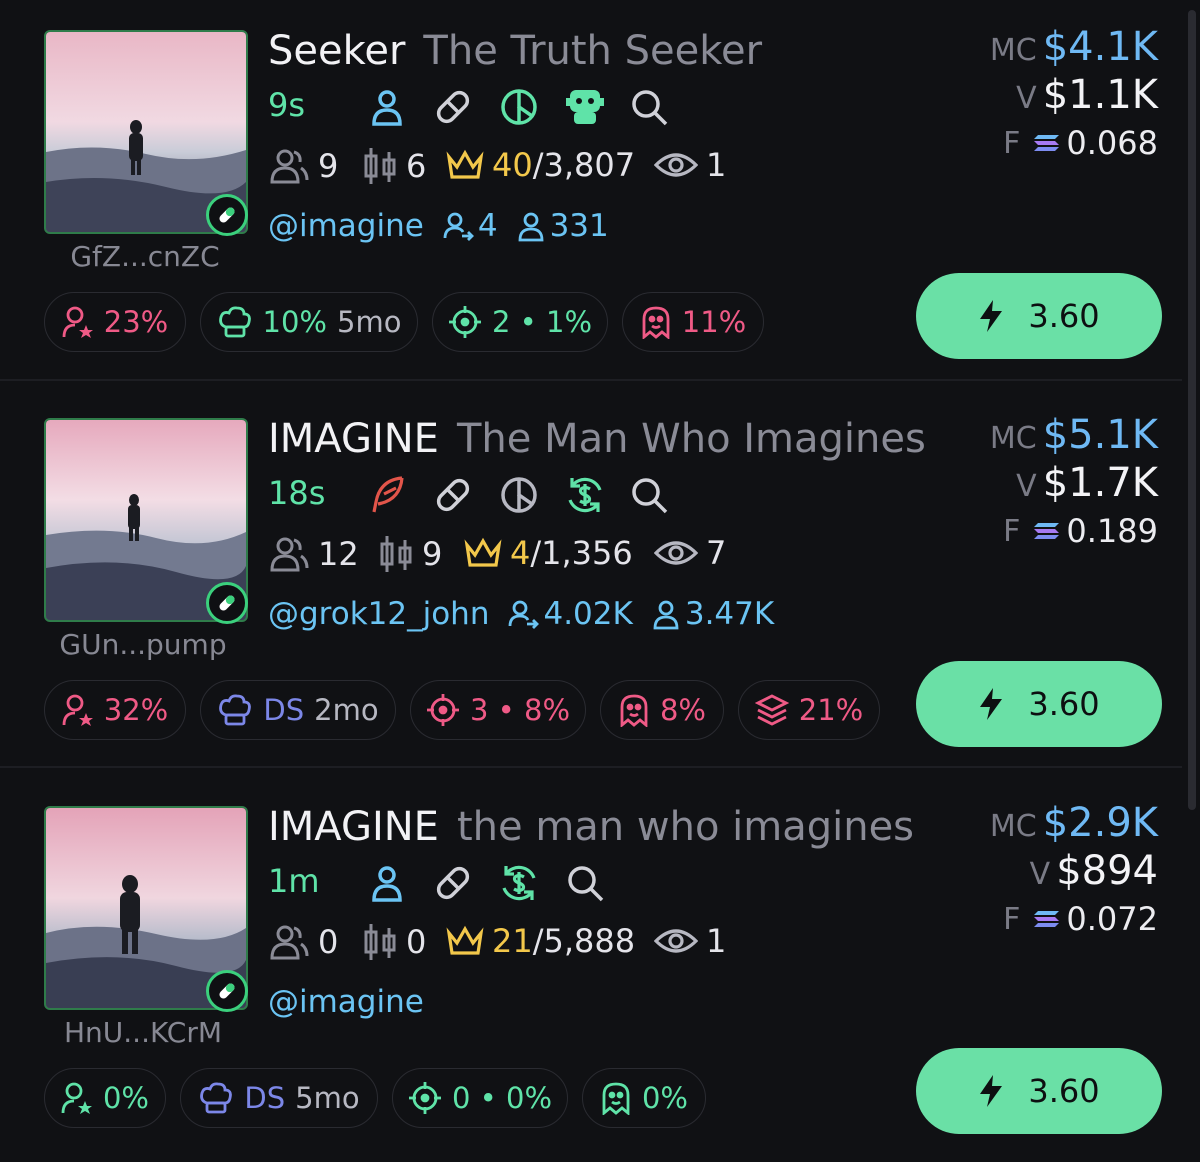 The image size is (1200, 1162). I want to click on fee-value: 0.189, so click(1112, 531).